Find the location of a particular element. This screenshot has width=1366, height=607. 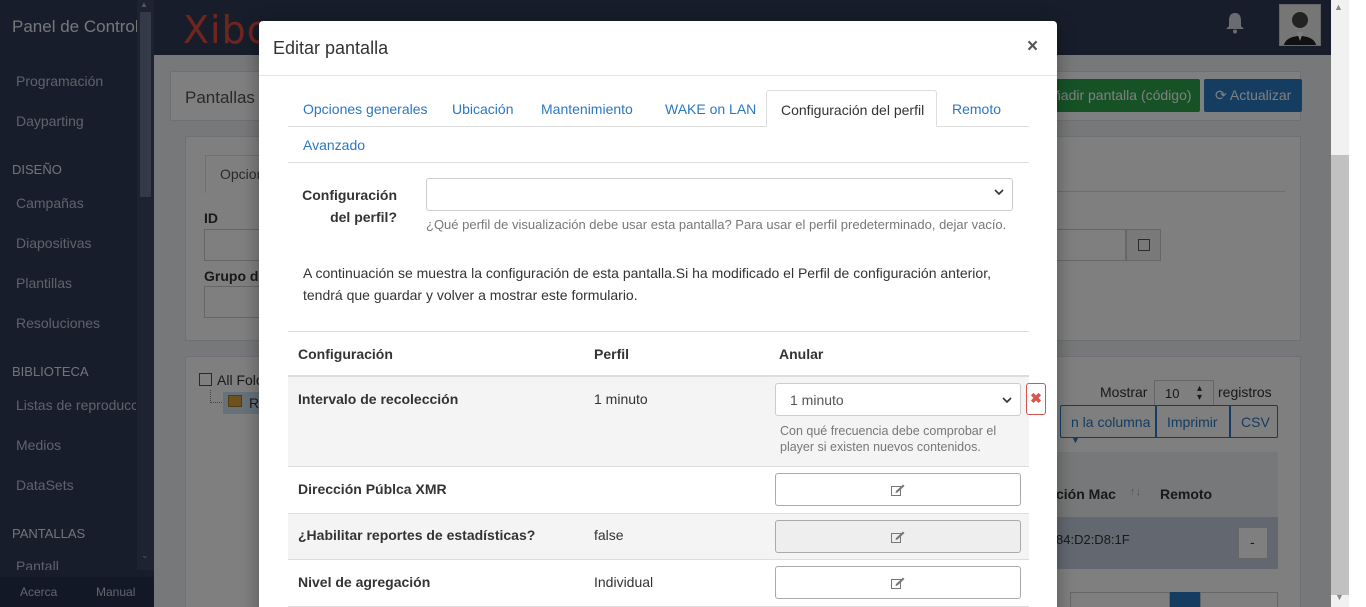

profile-value: false is located at coordinates (609, 535).